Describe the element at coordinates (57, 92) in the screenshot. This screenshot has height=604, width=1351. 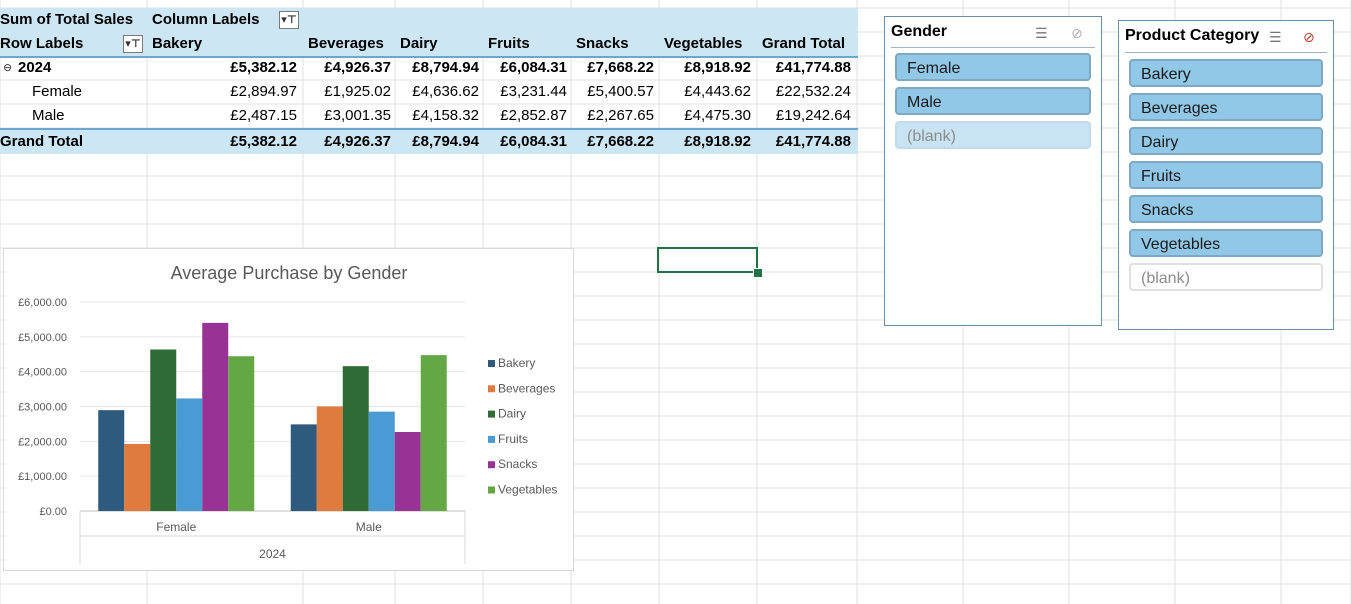
I see `pivot-row-label: Female` at that location.